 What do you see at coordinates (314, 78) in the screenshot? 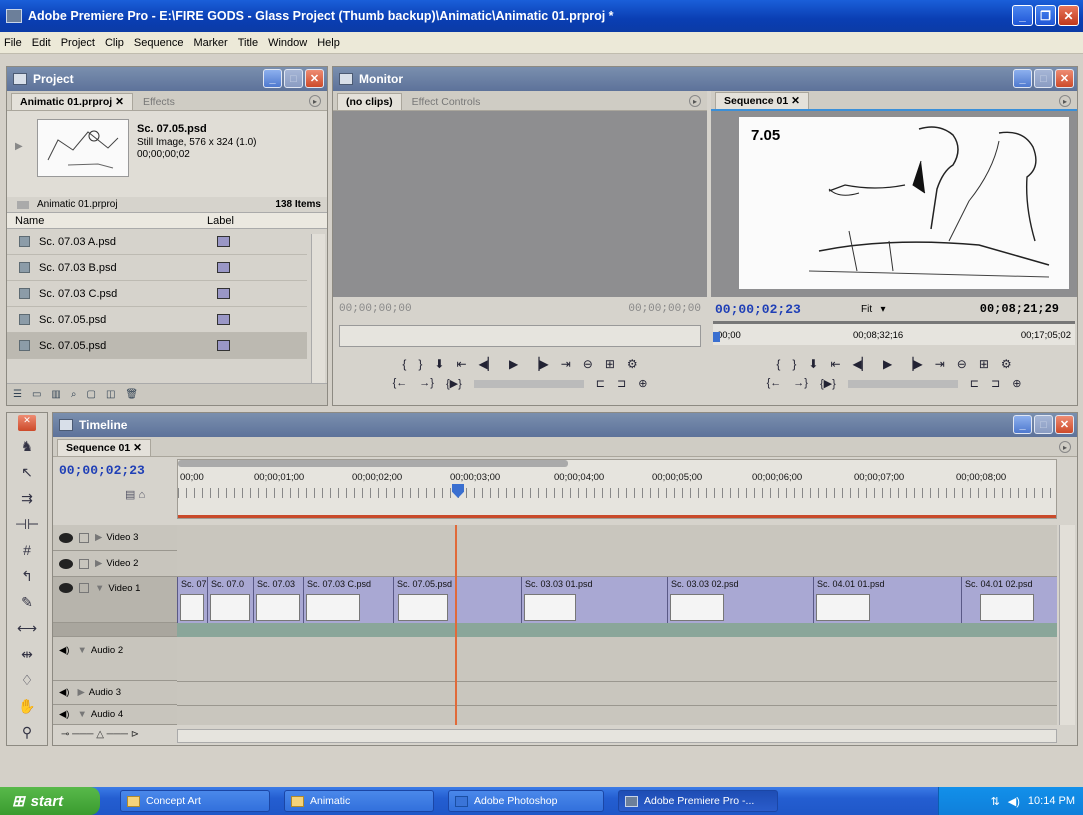
I see `project-close-button: ✕` at bounding box center [314, 78].